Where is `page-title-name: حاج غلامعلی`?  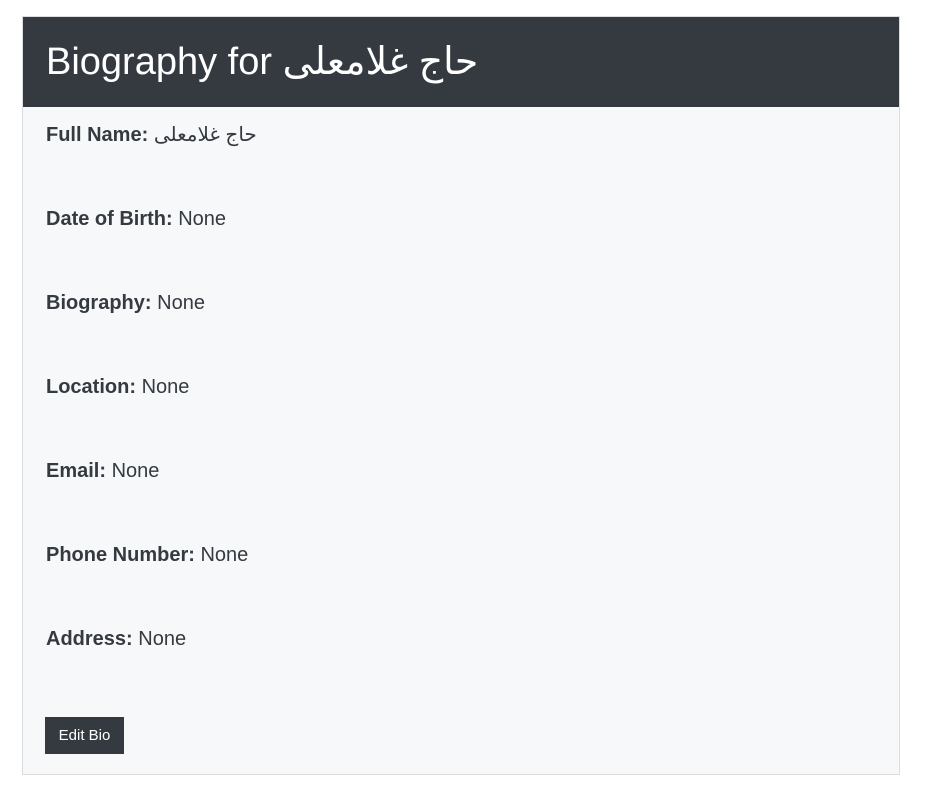
page-title-name: حاج غلامعلی is located at coordinates (380, 62).